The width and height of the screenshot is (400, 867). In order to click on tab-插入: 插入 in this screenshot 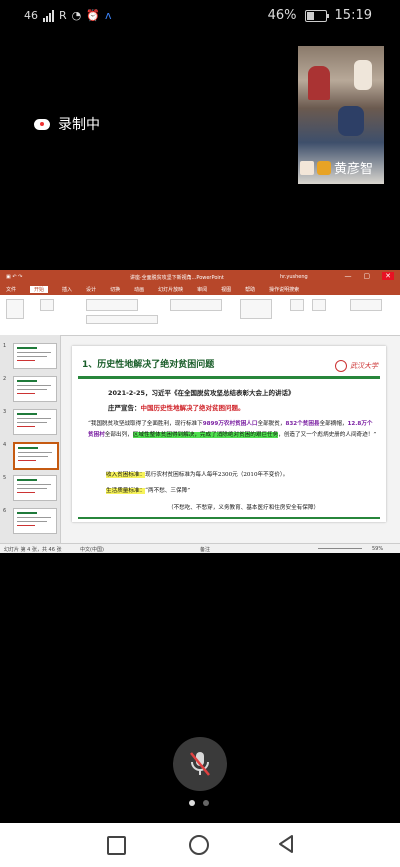, I will do `click(67, 289)`.